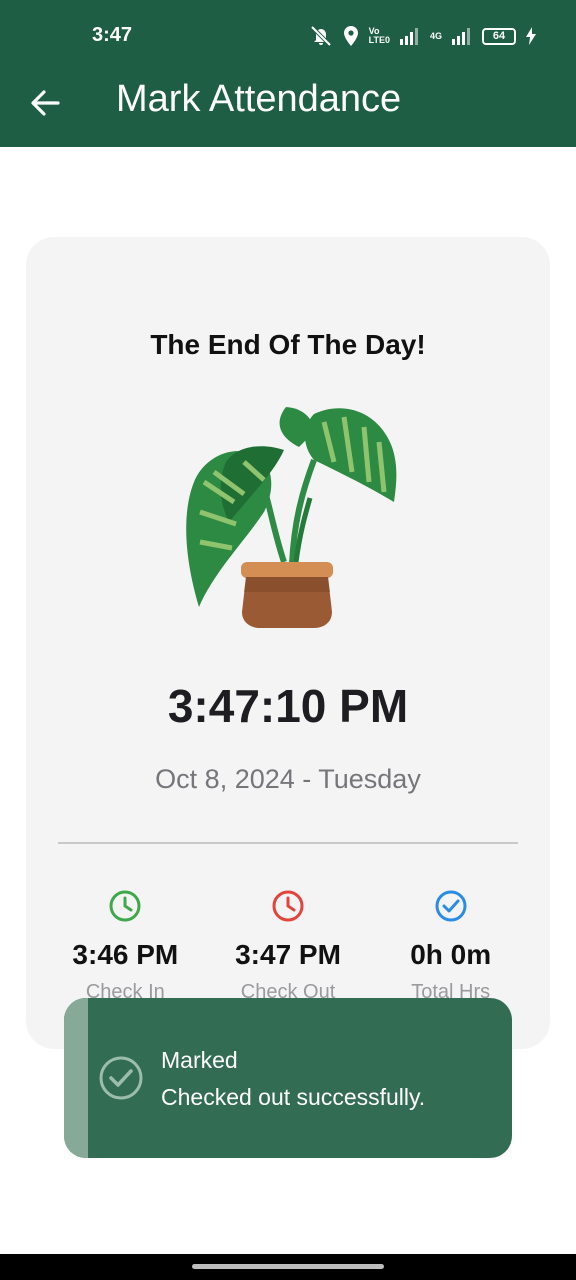  What do you see at coordinates (321, 36) in the screenshot?
I see `mute-vibrate-icon` at bounding box center [321, 36].